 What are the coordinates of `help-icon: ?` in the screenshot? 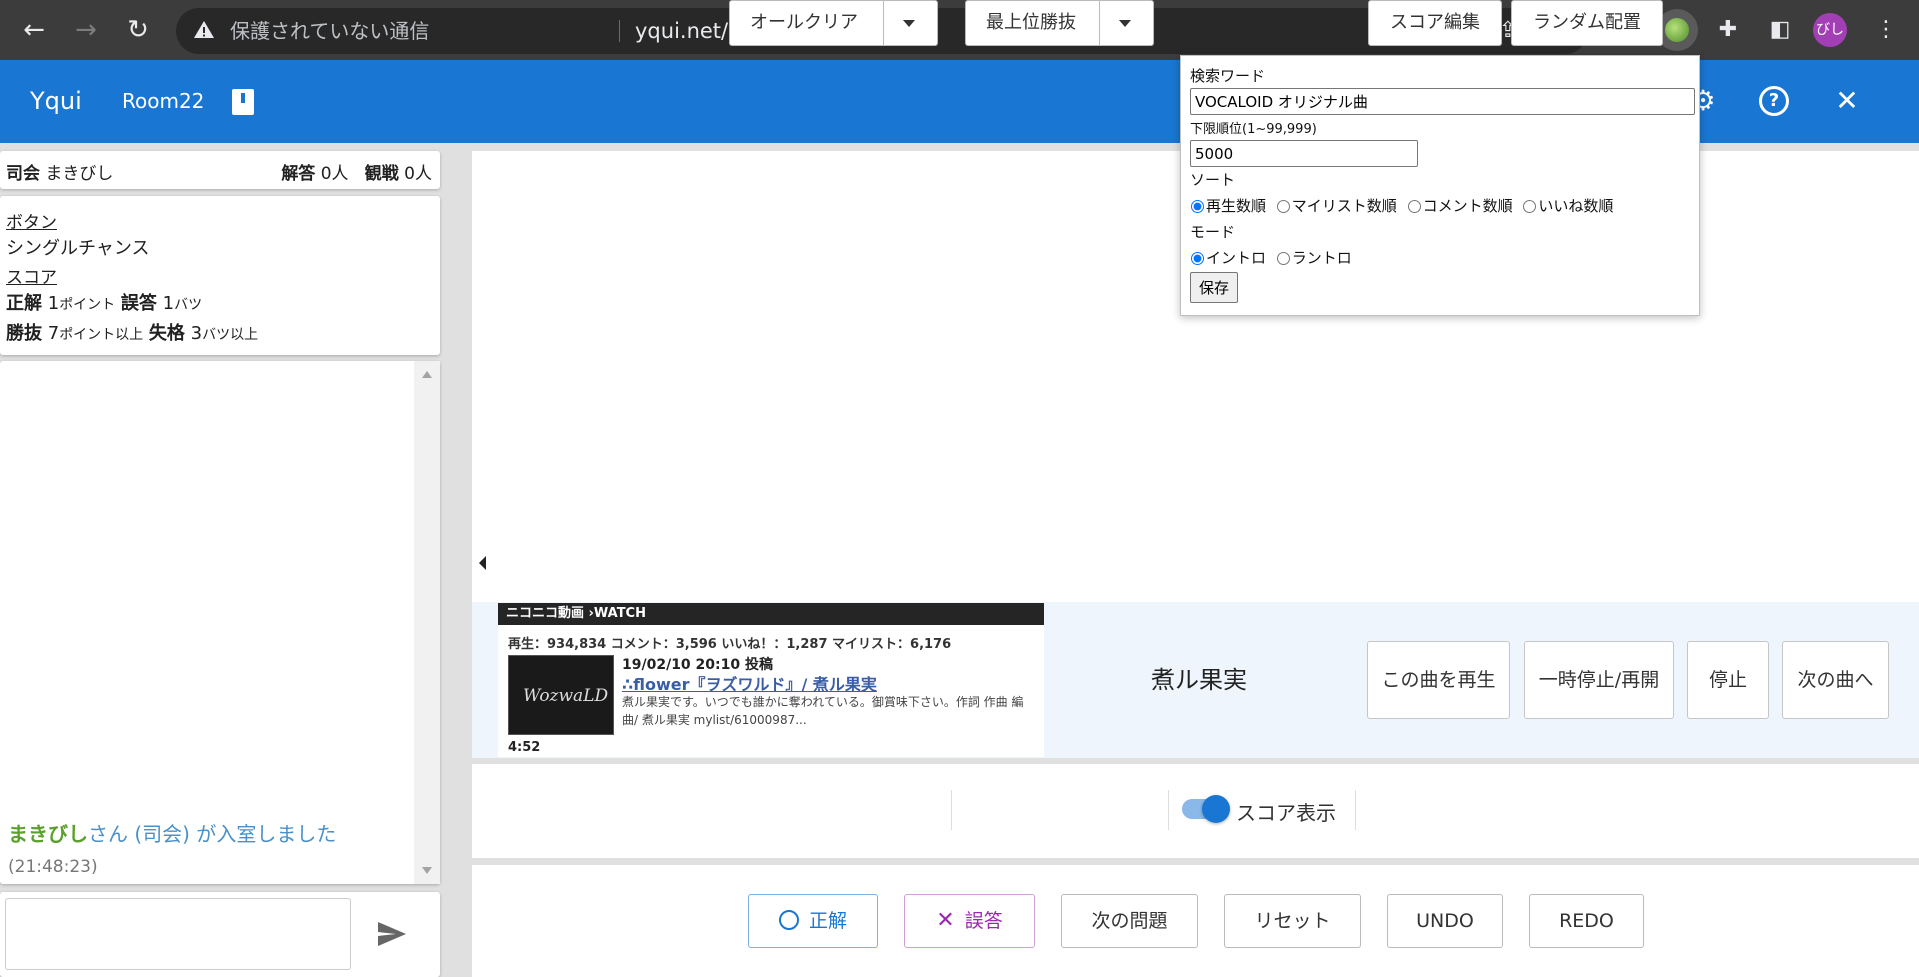 It's located at (1774, 101).